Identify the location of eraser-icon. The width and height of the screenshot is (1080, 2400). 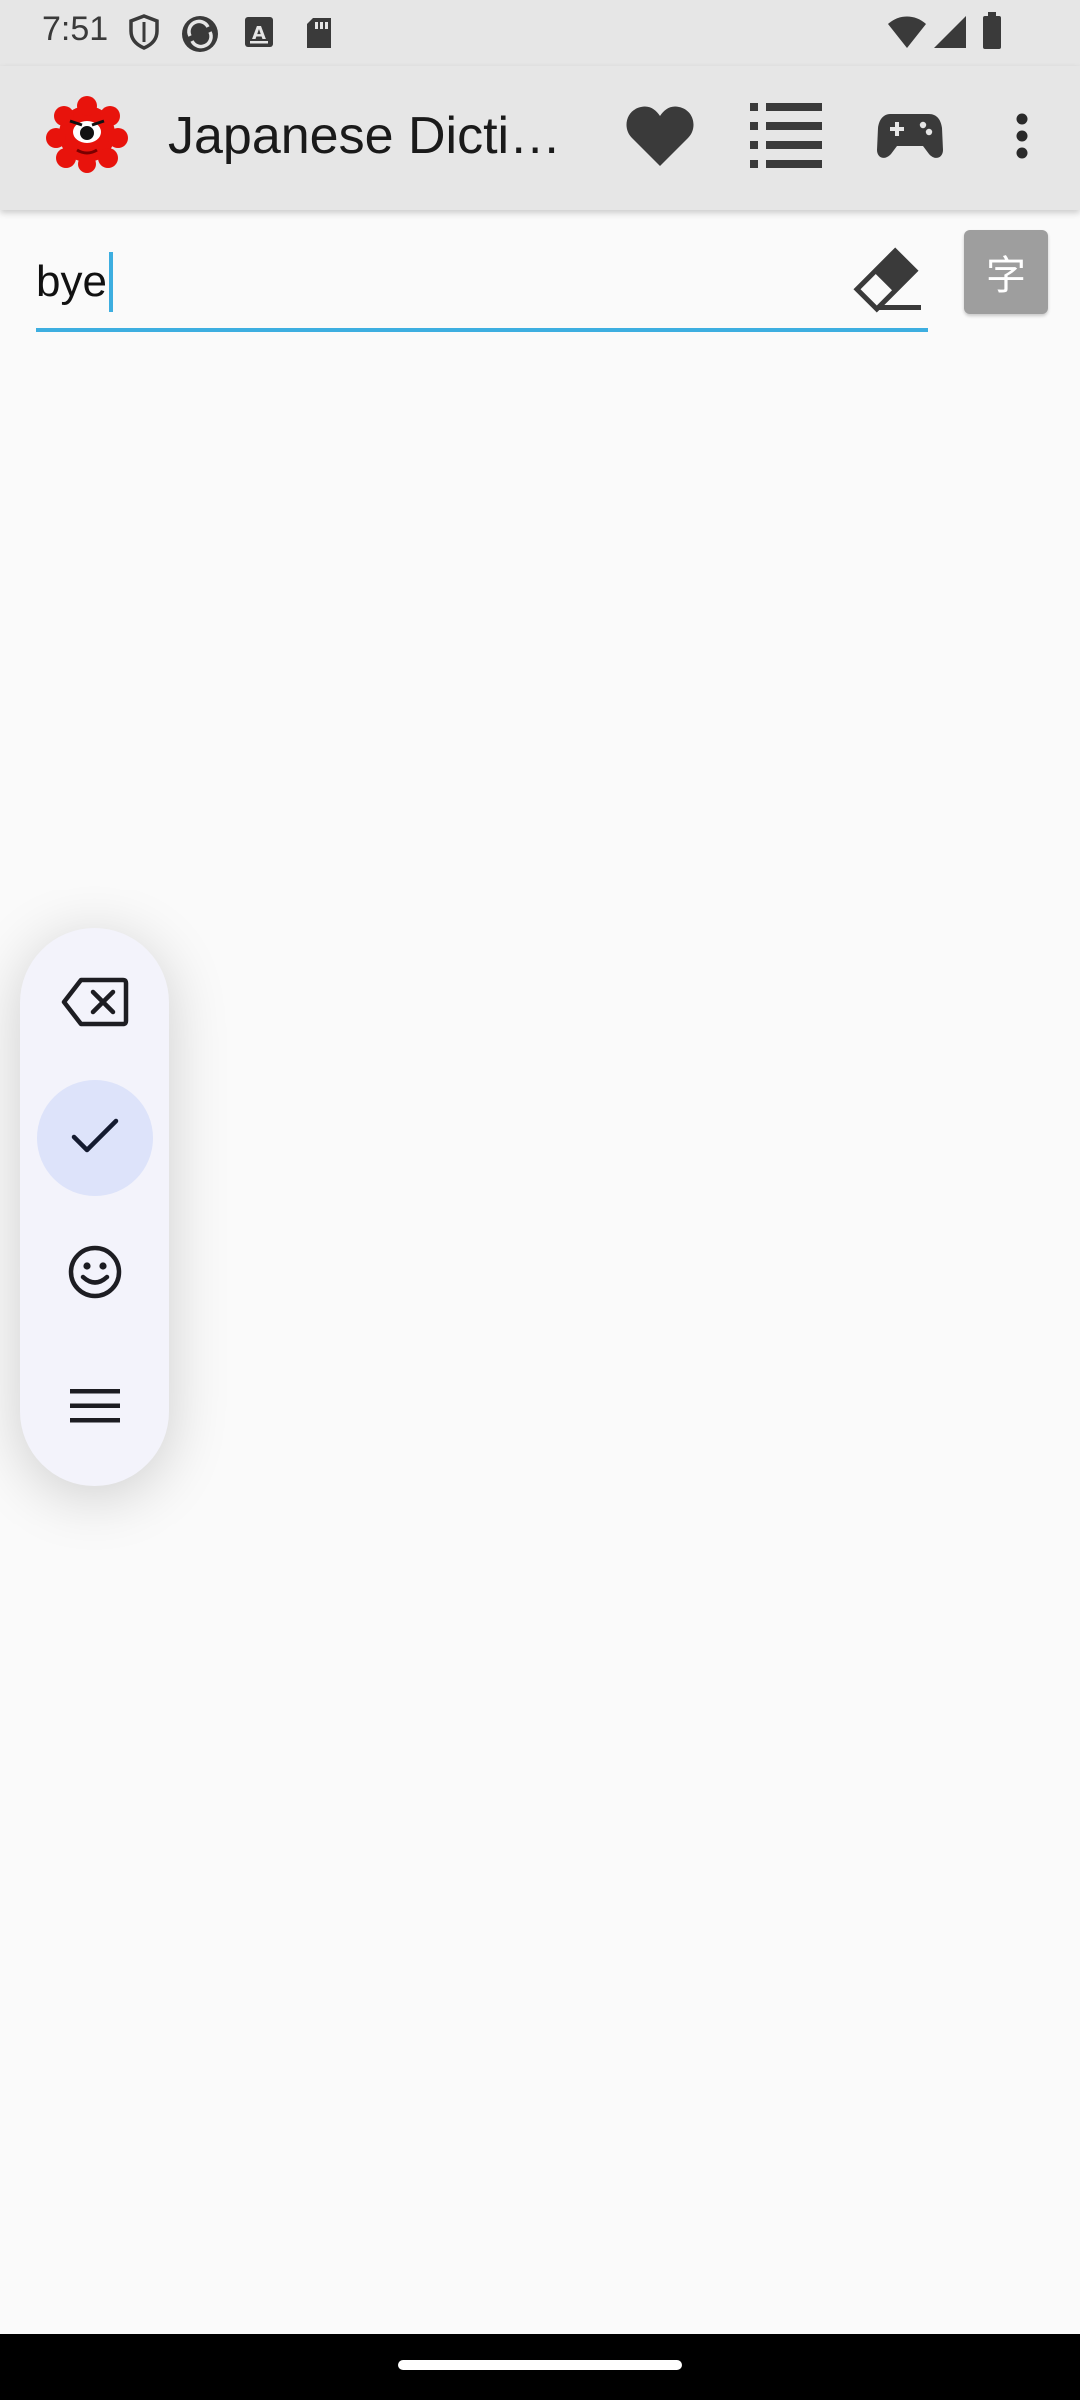
(886, 282).